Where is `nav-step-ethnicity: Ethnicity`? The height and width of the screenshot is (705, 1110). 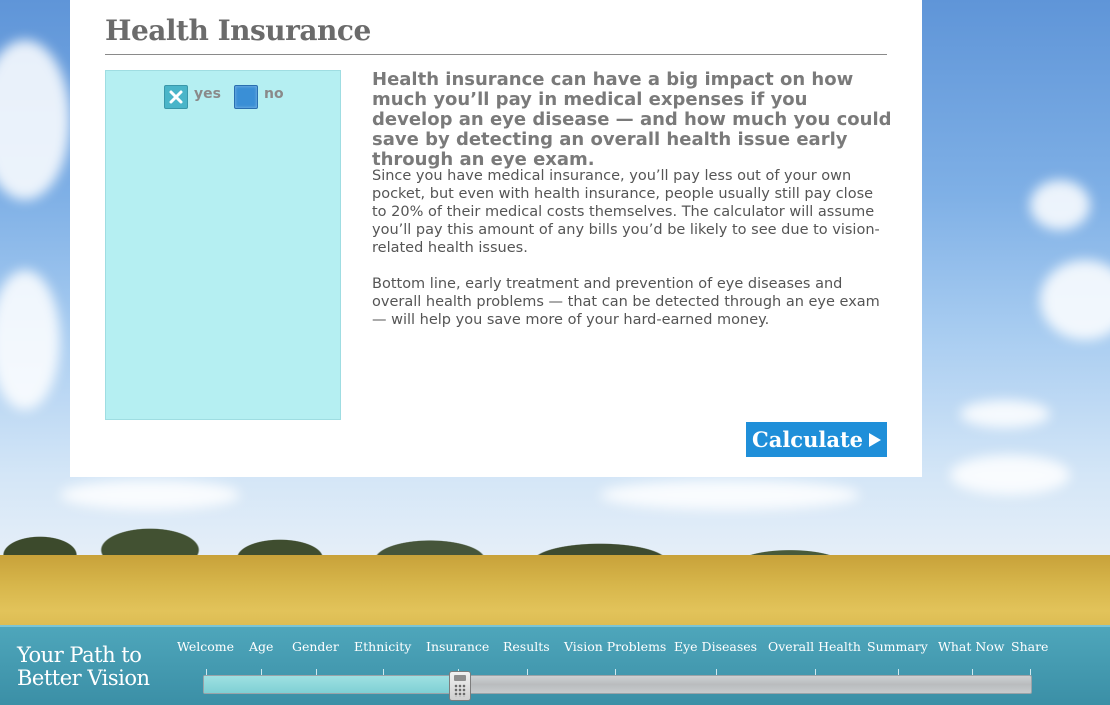
nav-step-ethnicity: Ethnicity is located at coordinates (382, 646).